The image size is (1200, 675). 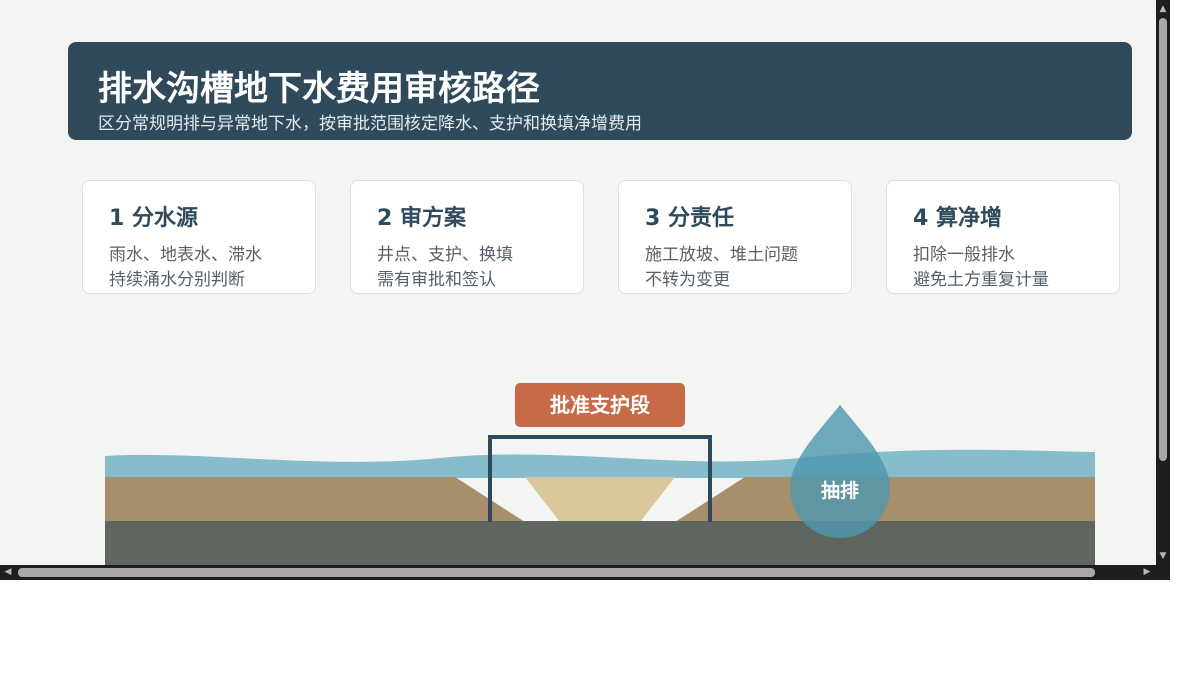 What do you see at coordinates (839, 491) in the screenshot?
I see `drainage-label: 抽排` at bounding box center [839, 491].